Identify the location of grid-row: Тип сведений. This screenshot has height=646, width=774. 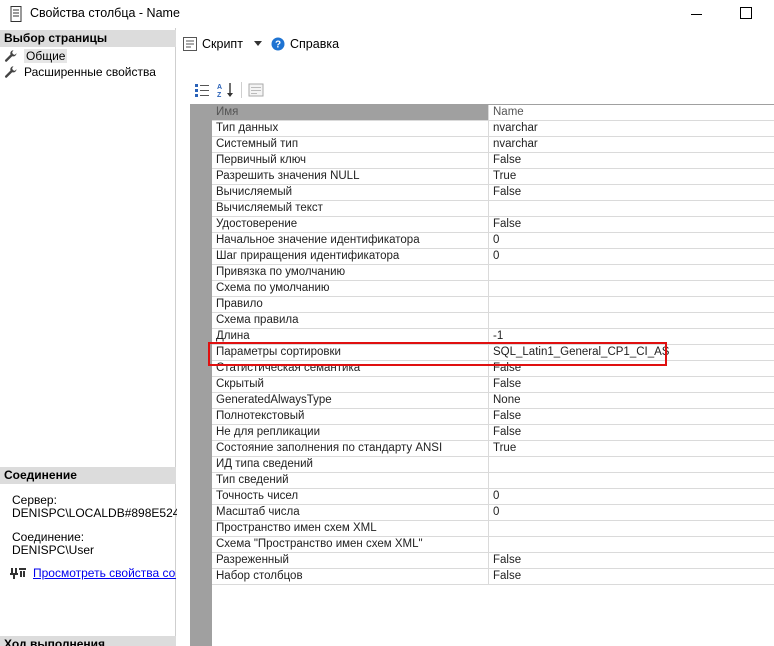
(493, 481).